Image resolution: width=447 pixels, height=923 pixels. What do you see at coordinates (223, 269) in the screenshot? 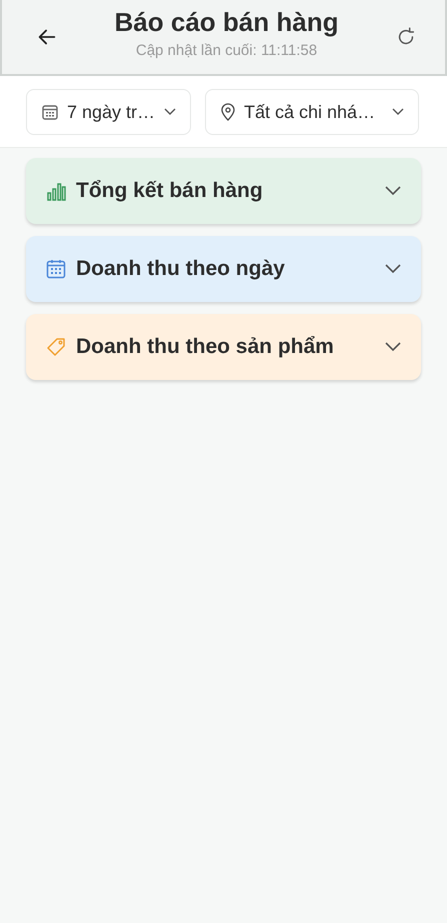
I see `report-section-header: Doanh thu theo ngày` at bounding box center [223, 269].